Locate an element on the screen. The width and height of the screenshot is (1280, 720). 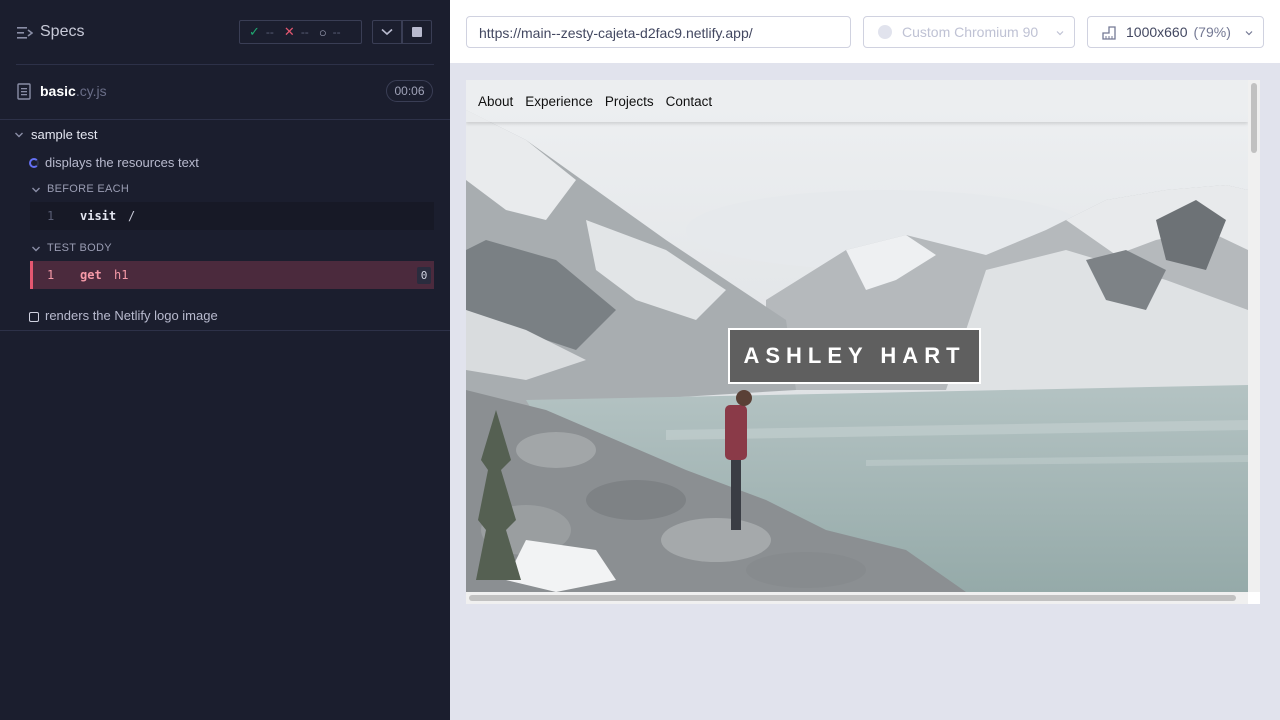
check-icon: ✓ is located at coordinates (254, 31).